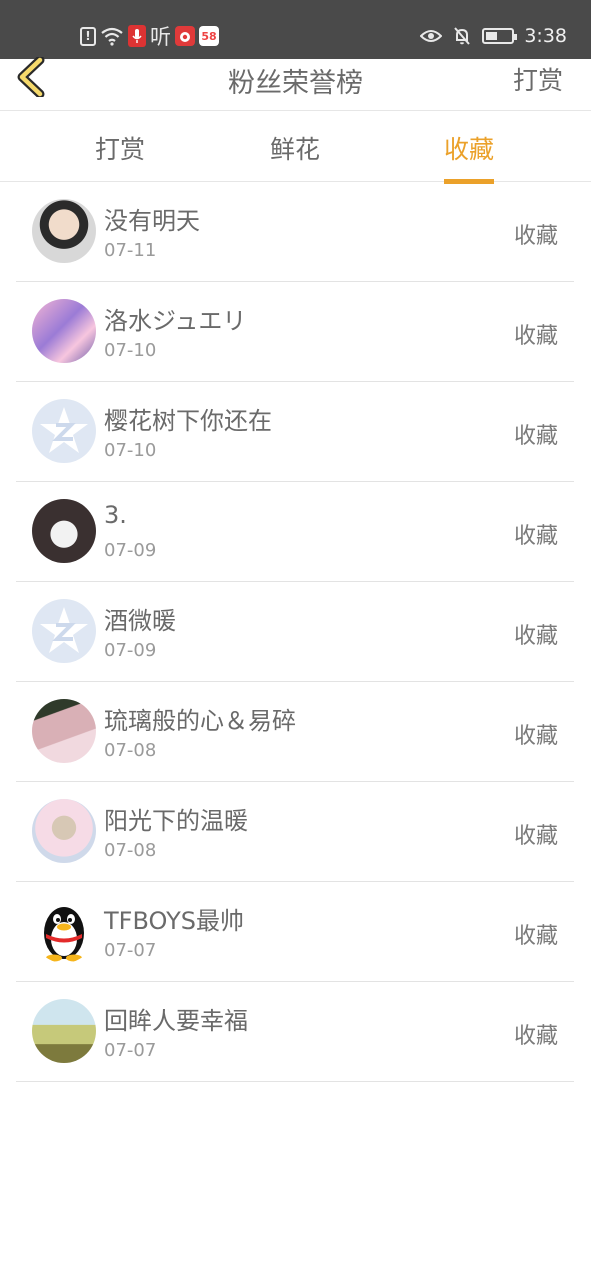 This screenshot has width=591, height=1280. Describe the element at coordinates (431, 36) in the screenshot. I see `eye-comfort-icon` at that location.